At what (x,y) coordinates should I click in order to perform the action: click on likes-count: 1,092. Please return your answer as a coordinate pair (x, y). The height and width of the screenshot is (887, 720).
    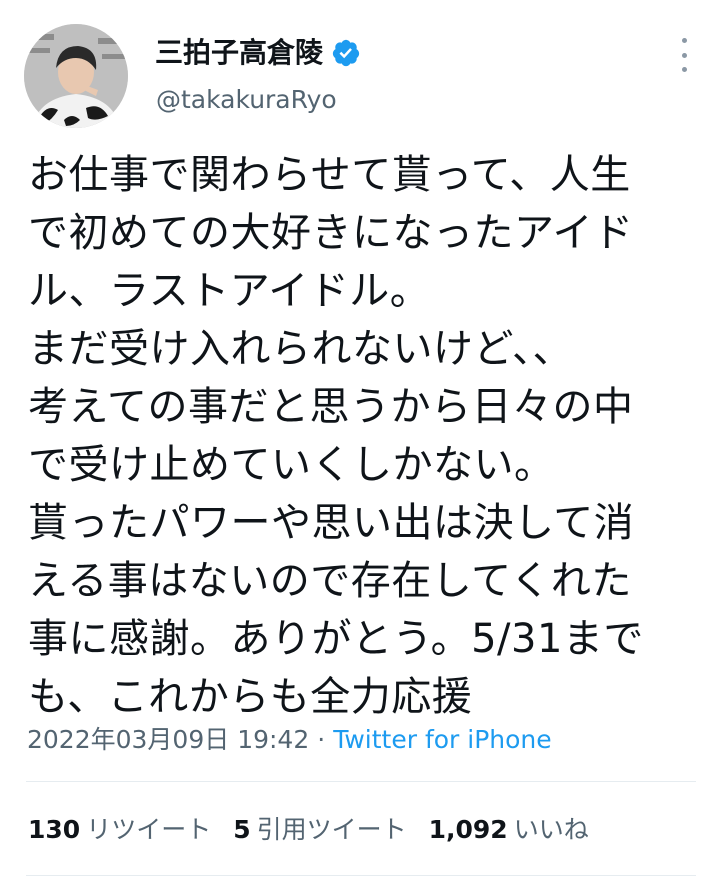
    Looking at the image, I should click on (468, 829).